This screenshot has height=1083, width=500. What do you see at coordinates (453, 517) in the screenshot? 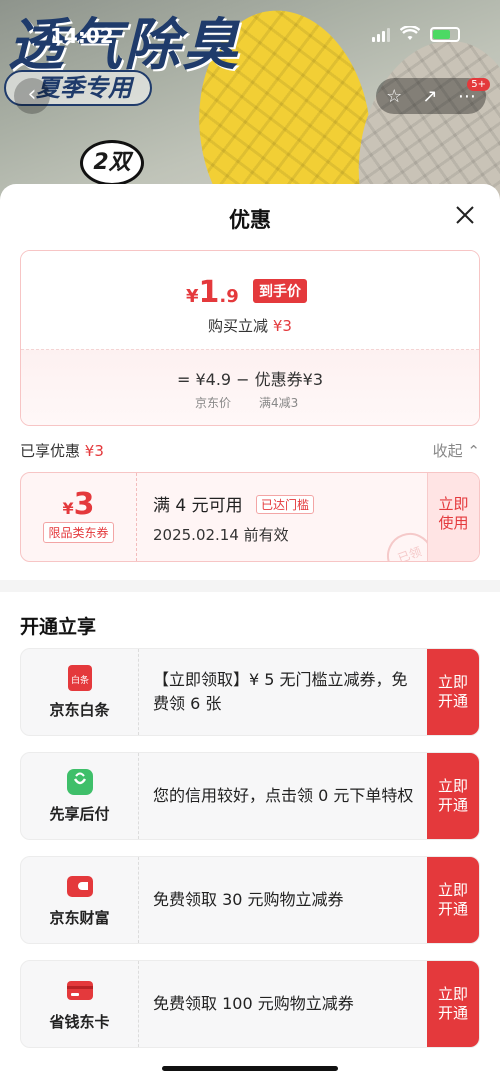
I see `use-coupon-button: 立即 使用` at bounding box center [453, 517].